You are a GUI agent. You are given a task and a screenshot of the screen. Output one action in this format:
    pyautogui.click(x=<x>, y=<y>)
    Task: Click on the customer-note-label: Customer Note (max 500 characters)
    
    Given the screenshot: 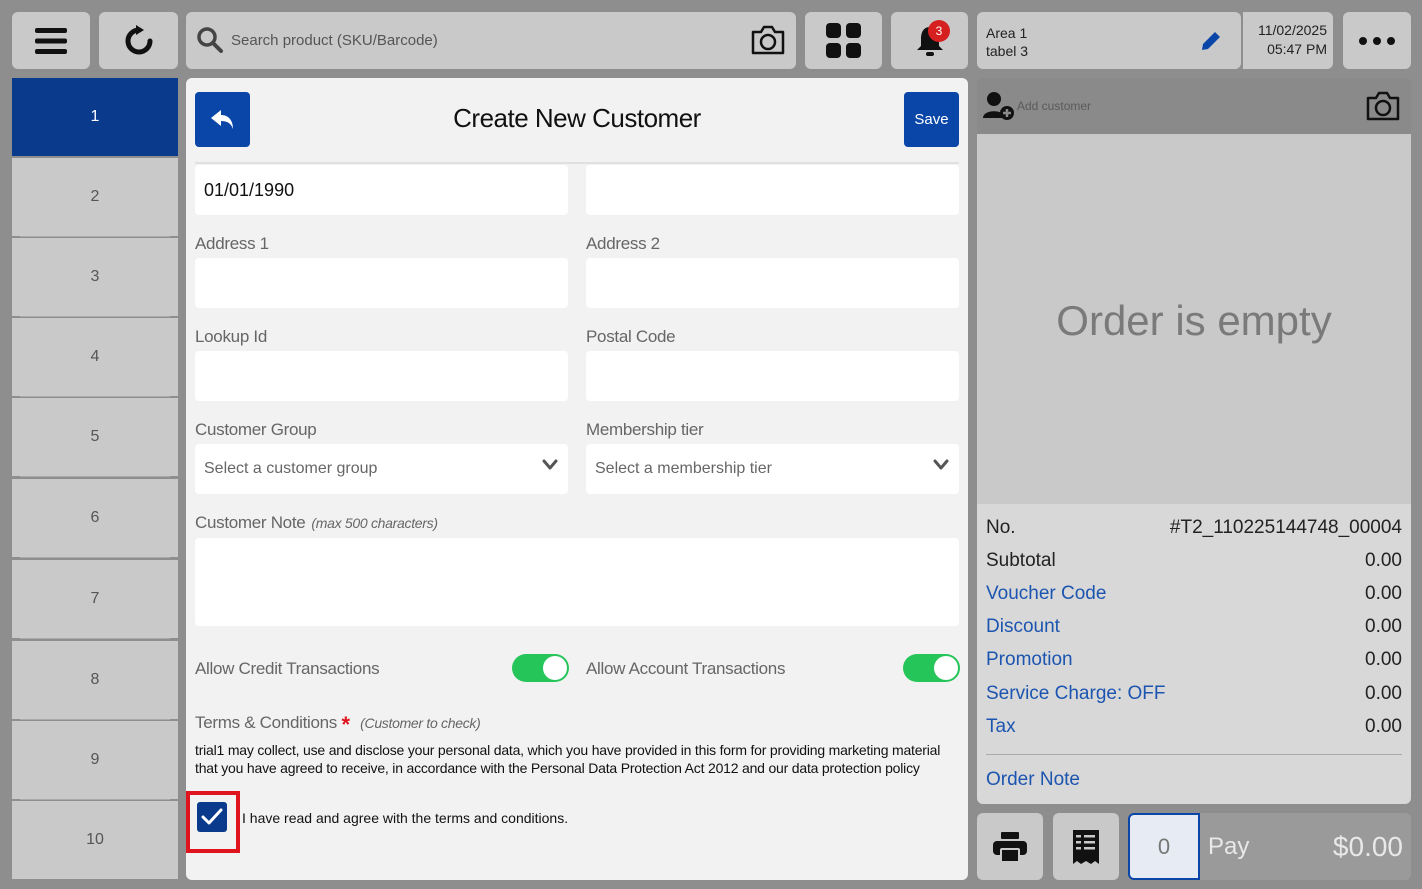 What is the action you would take?
    pyautogui.click(x=316, y=522)
    